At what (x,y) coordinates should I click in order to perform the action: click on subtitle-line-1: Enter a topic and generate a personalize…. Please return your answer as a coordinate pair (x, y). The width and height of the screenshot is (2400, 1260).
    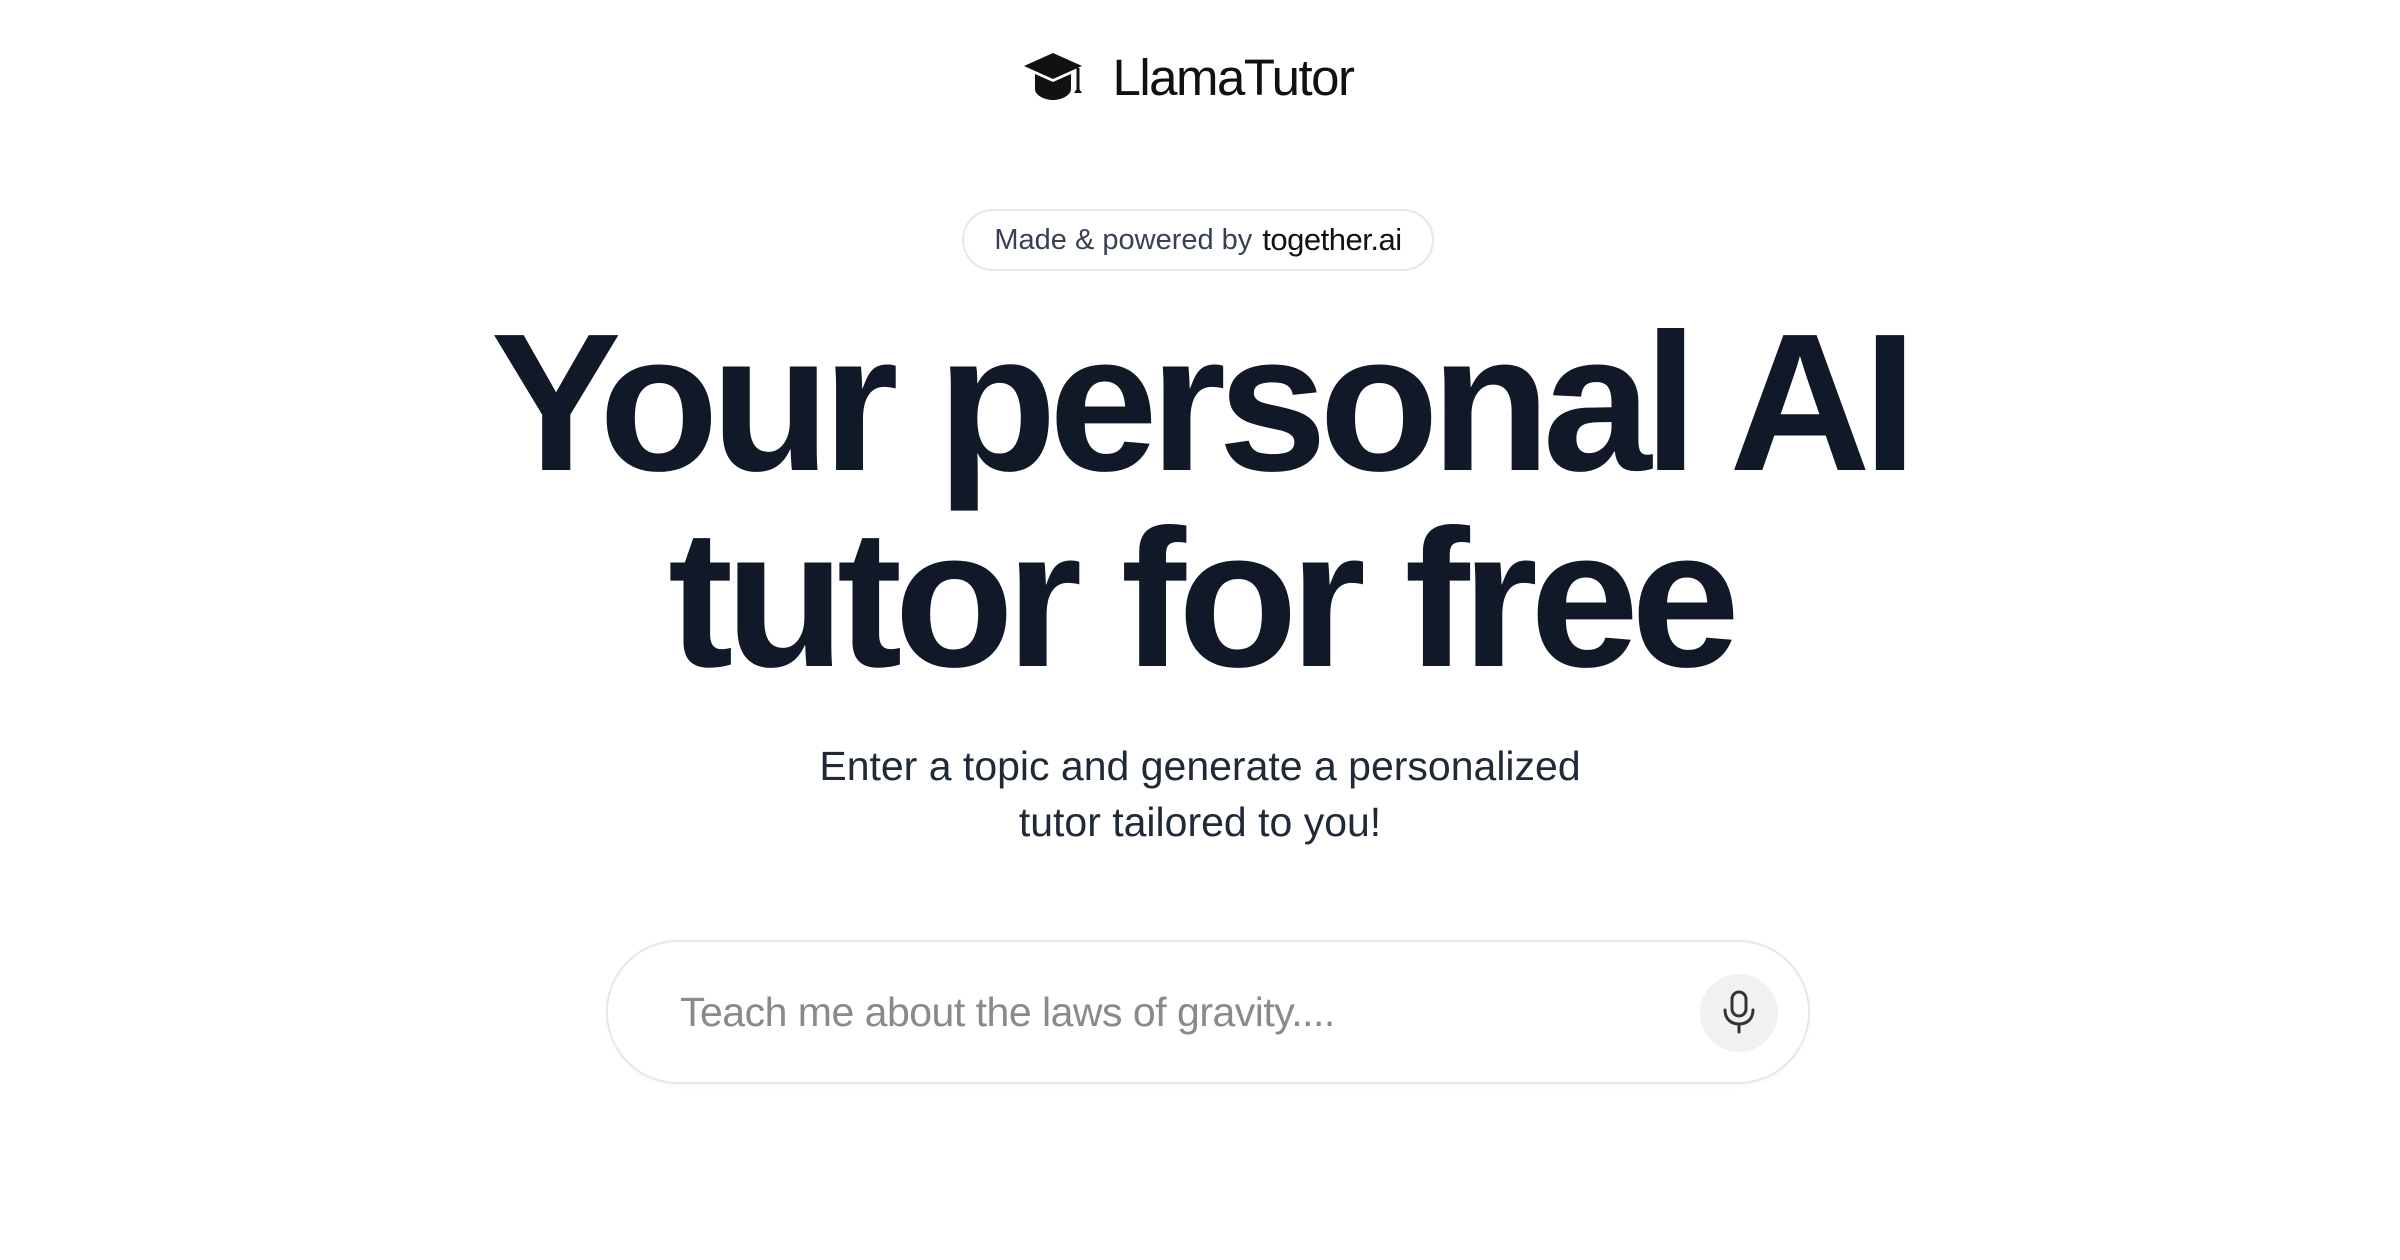
    Looking at the image, I should click on (1200, 766).